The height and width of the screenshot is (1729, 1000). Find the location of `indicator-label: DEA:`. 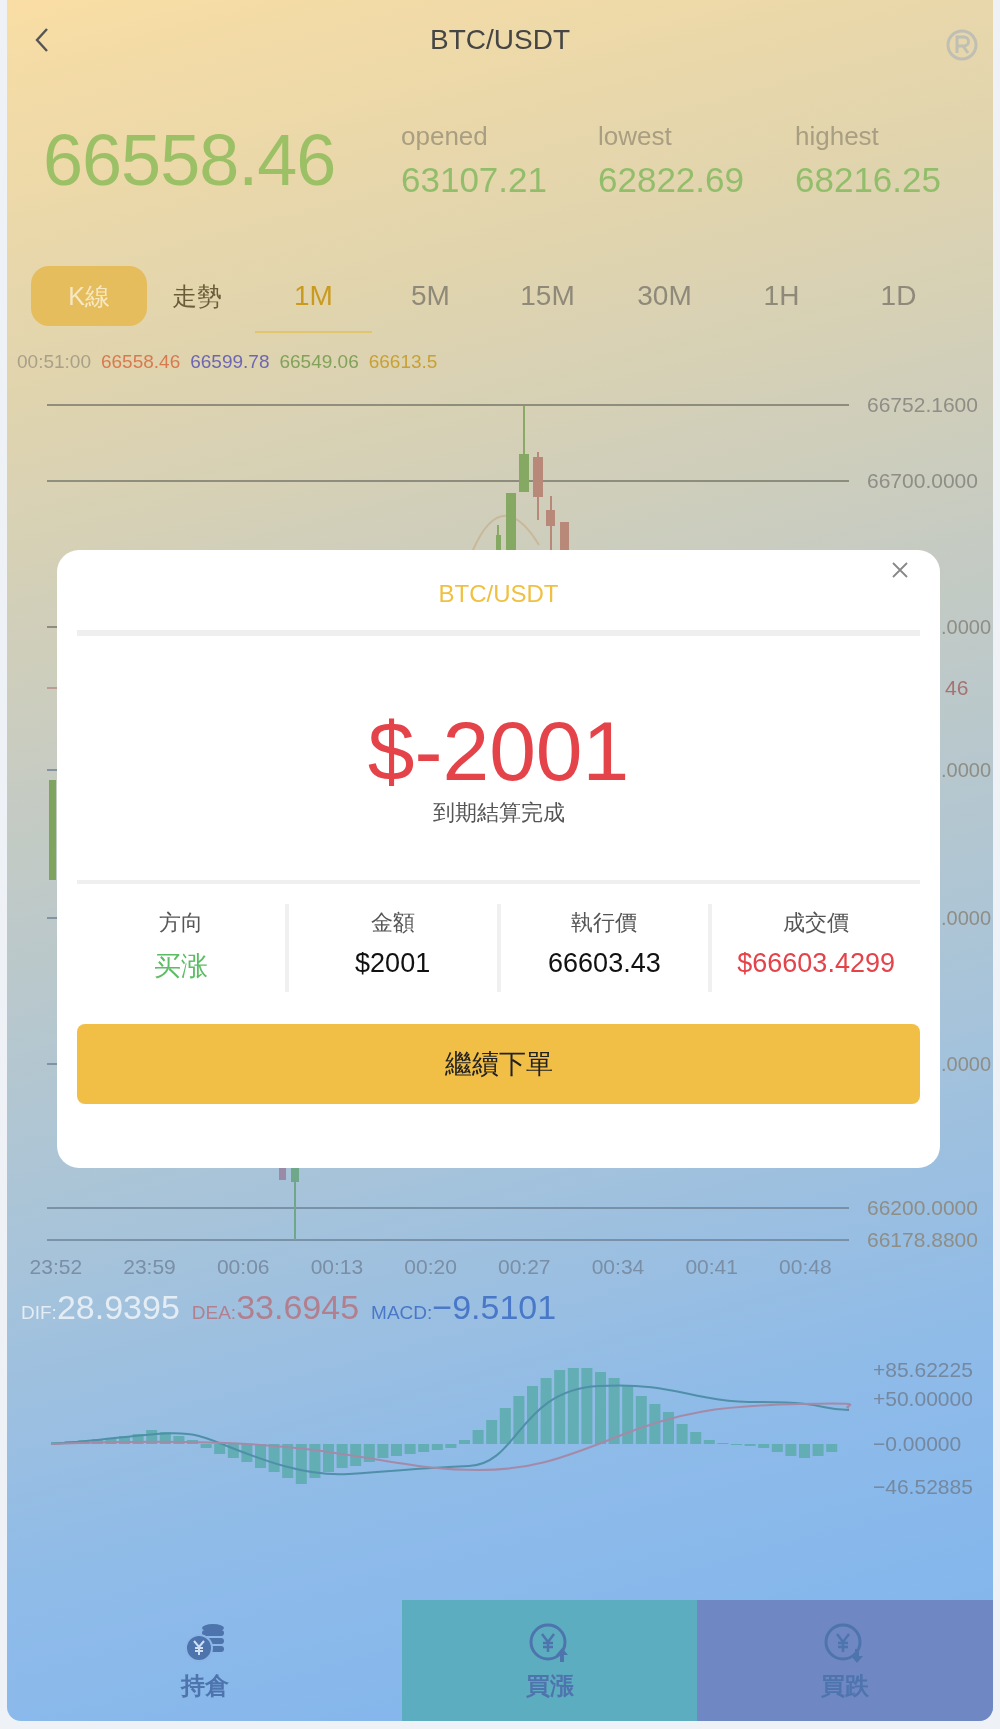

indicator-label: DEA: is located at coordinates (214, 1313).